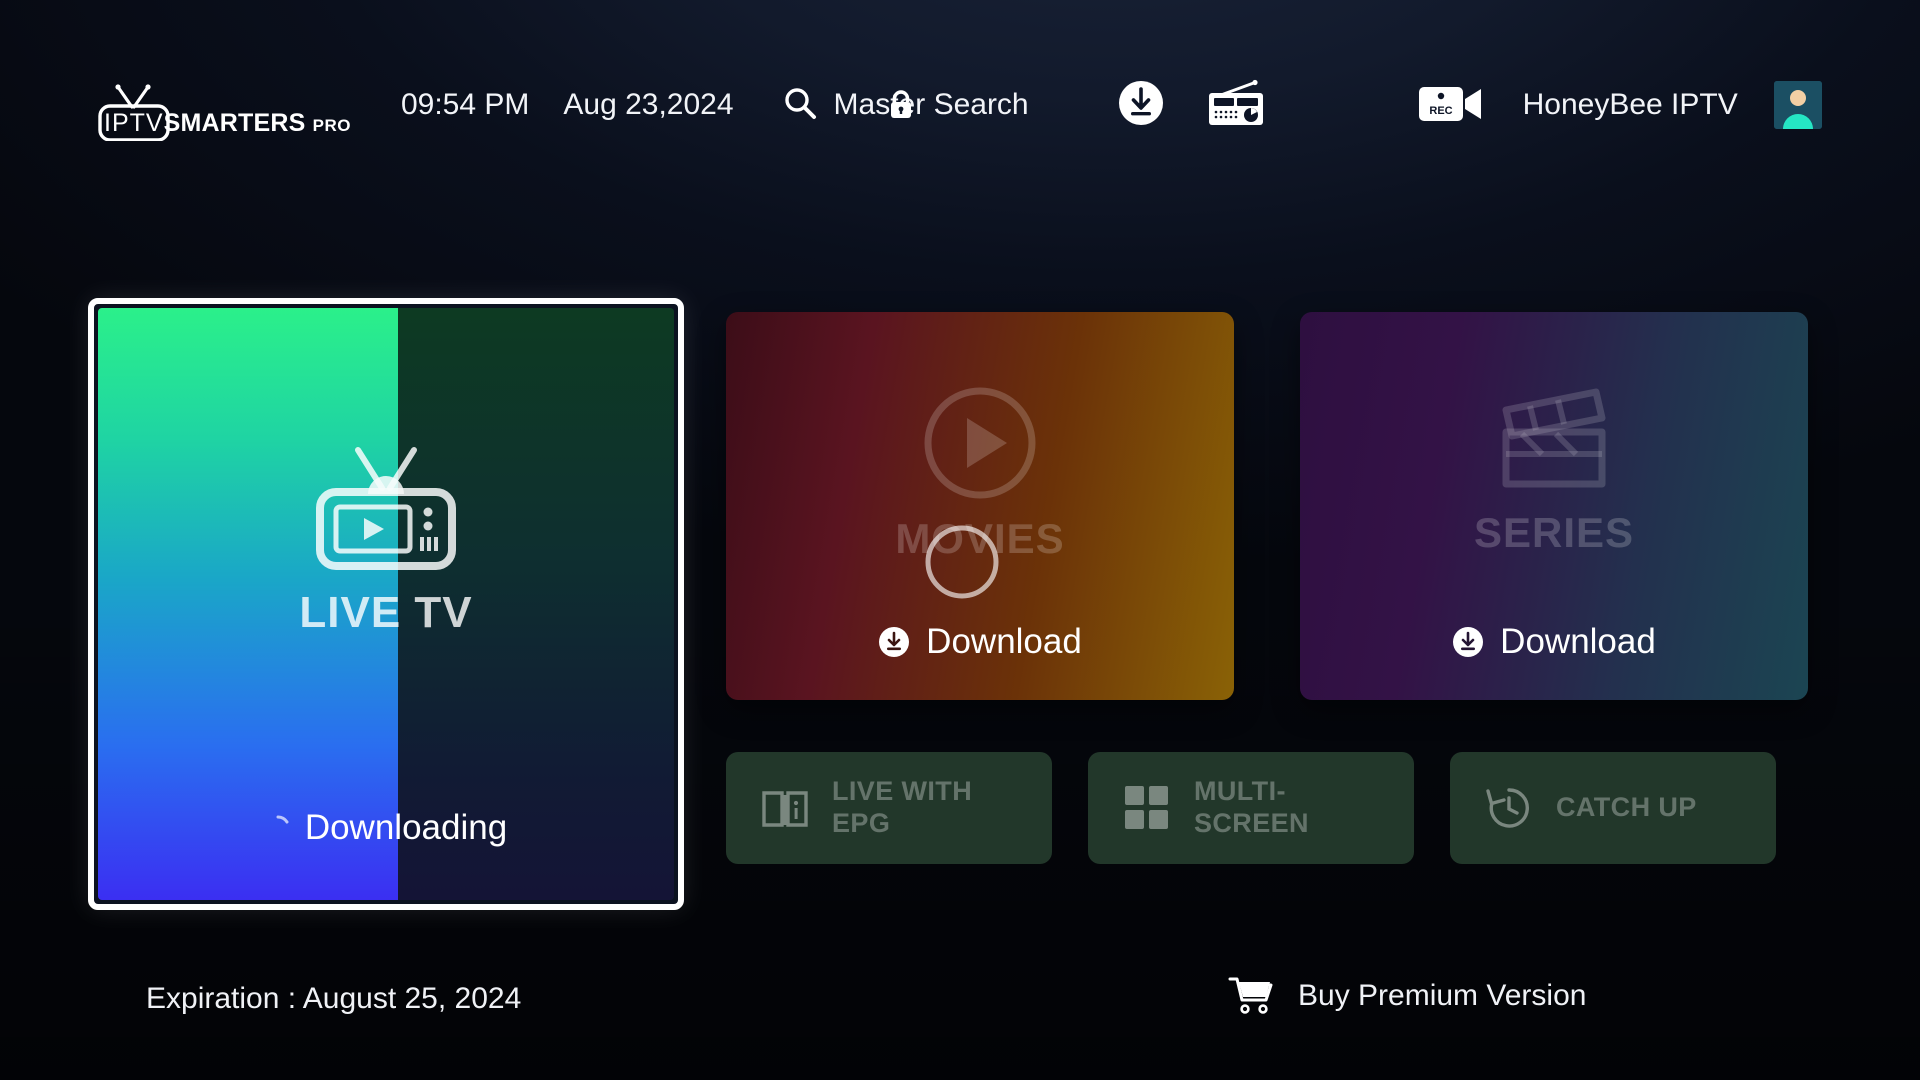 The image size is (1920, 1080). Describe the element at coordinates (902, 807) in the screenshot. I see `live-with-epg-label: LIVE WITH EPG` at that location.